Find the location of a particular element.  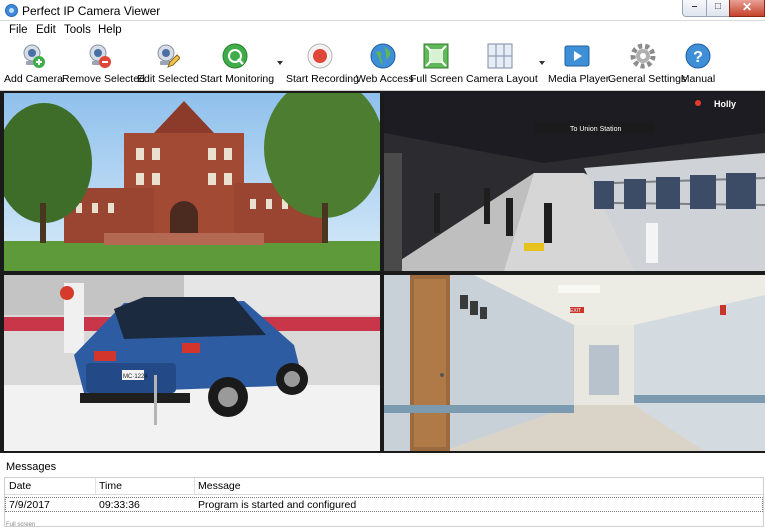

edit-selected-button: Edit Selected is located at coordinates (168, 64).